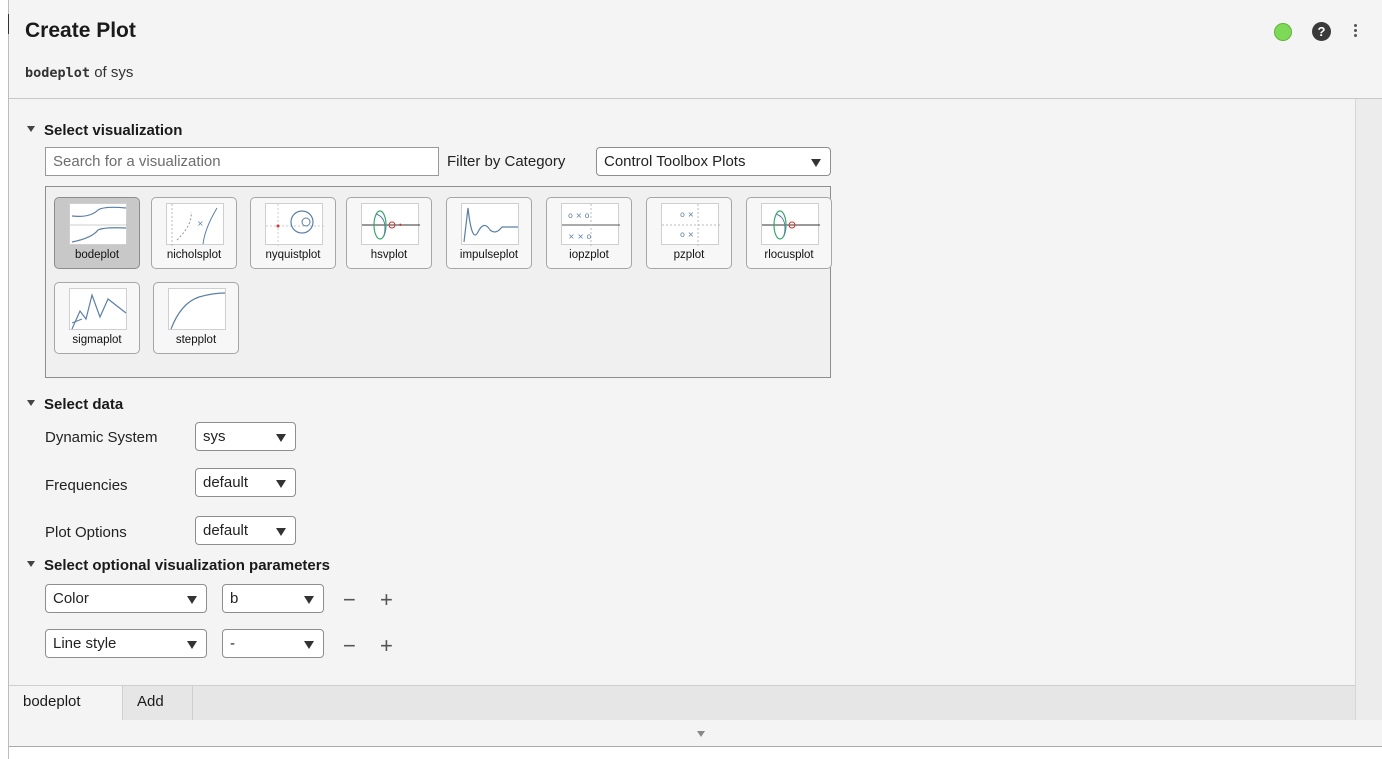  Describe the element at coordinates (195, 224) in the screenshot. I see `nicholsplot-thumbnail-icon: ×` at that location.